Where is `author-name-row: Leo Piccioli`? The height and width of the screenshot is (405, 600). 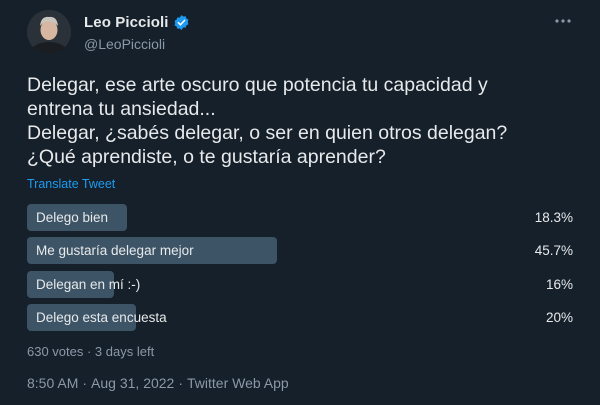 author-name-row: Leo Piccioli is located at coordinates (137, 22).